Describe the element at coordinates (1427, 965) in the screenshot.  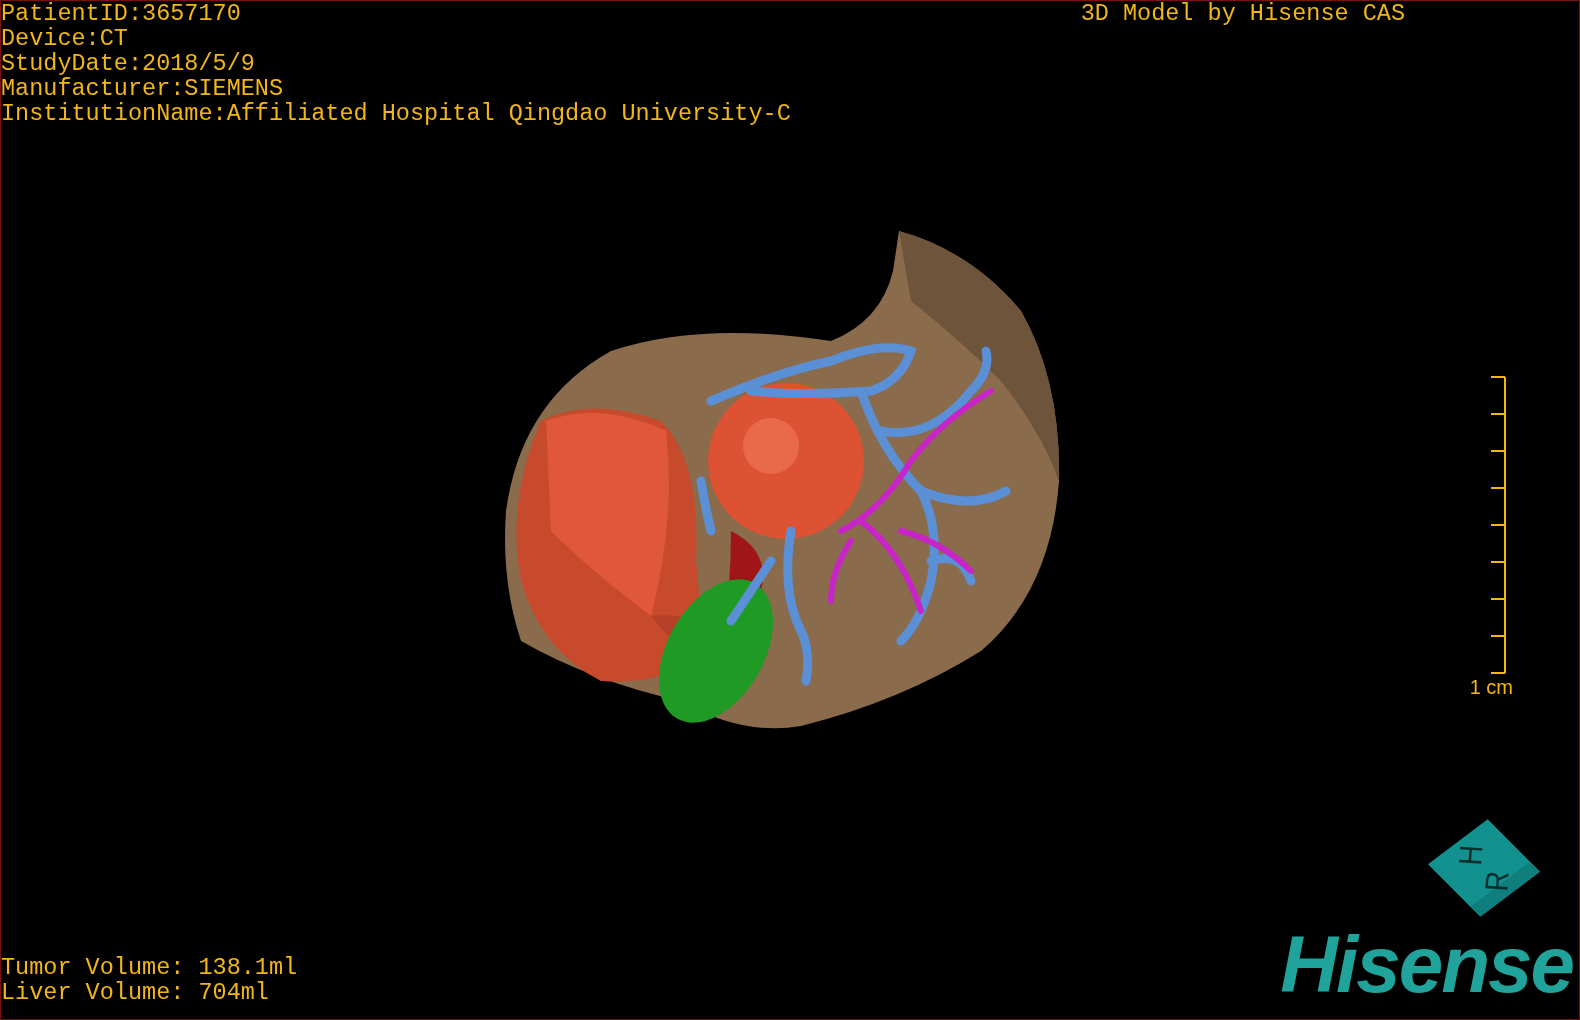
I see `brand-logo: Hisense` at that location.